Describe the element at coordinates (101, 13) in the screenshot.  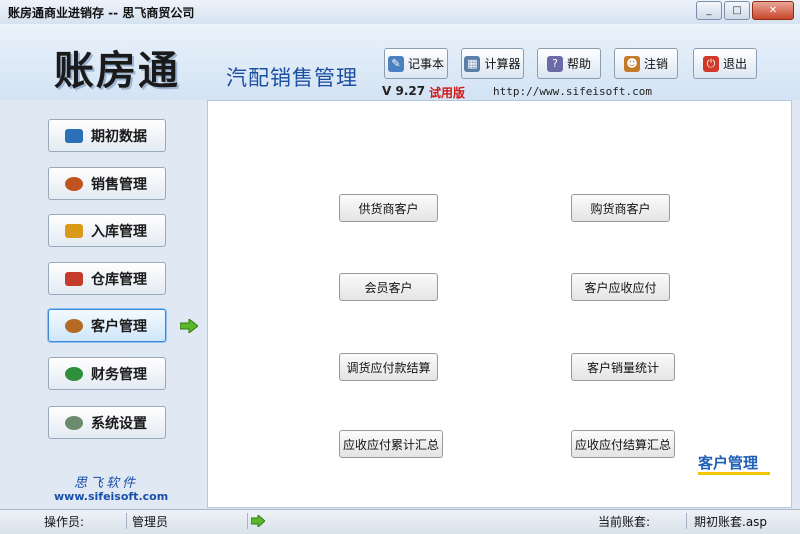
I see `window-title: 账房通商业进销存 -- 思飞商贸公司` at that location.